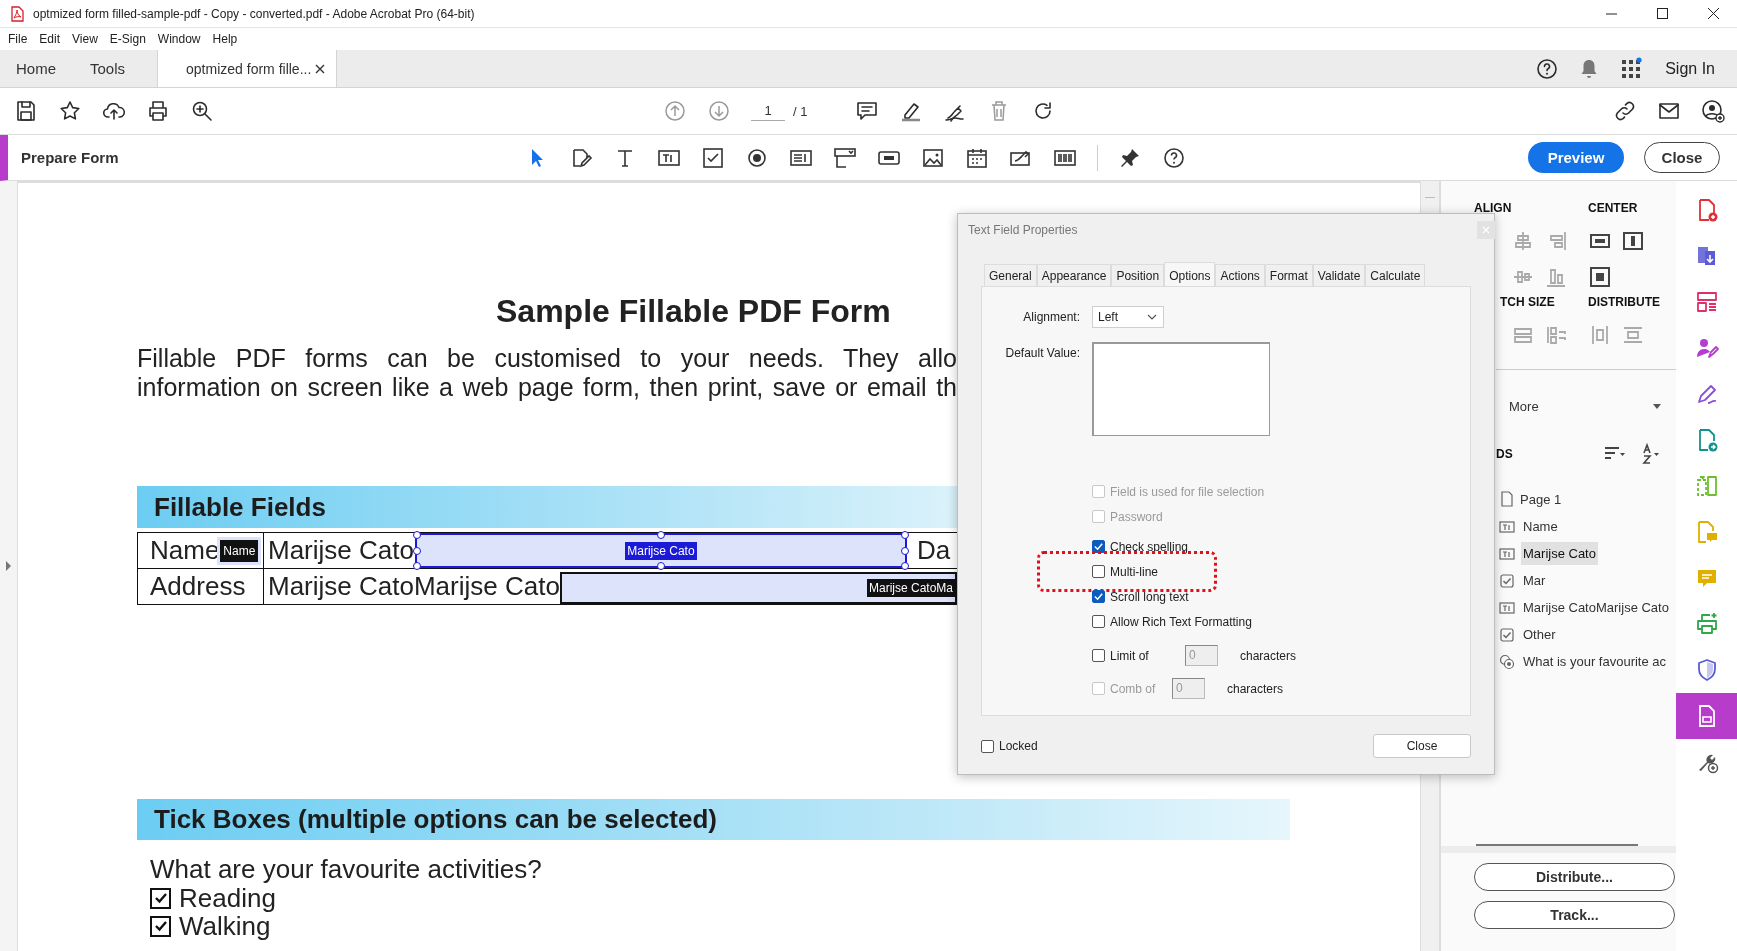  Describe the element at coordinates (1580, 406) in the screenshot. I see `more-menu: More` at that location.